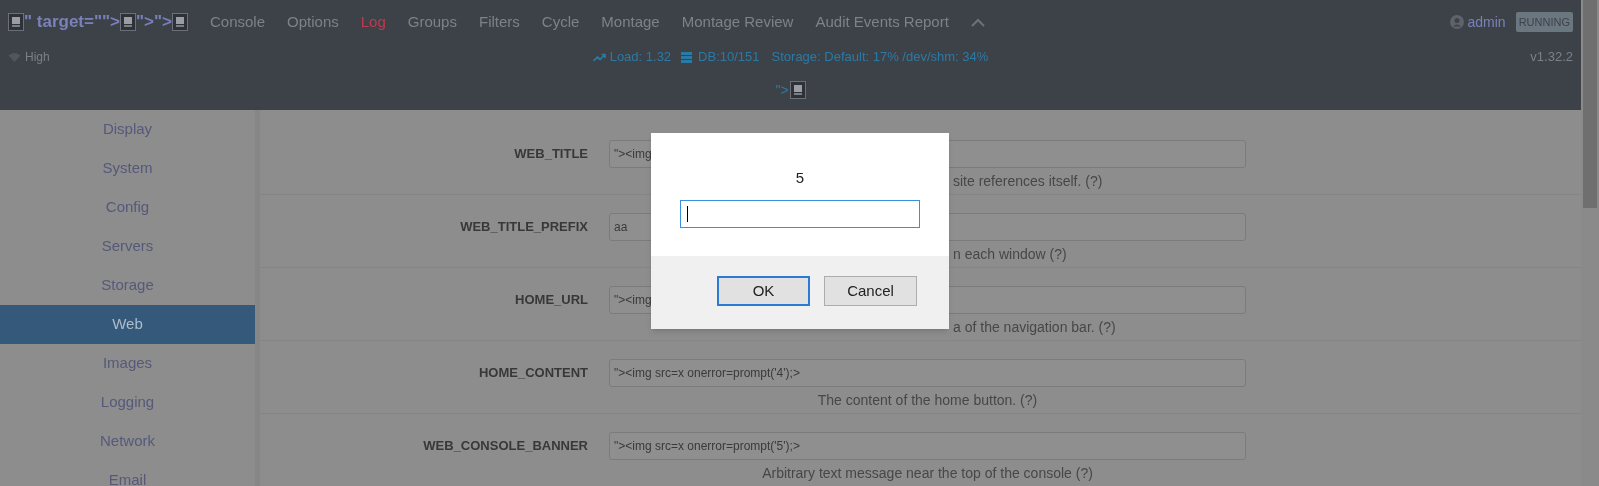 This screenshot has width=1599, height=486. Describe the element at coordinates (551, 154) in the screenshot. I see `setting-label: WEB_TITLE` at that location.